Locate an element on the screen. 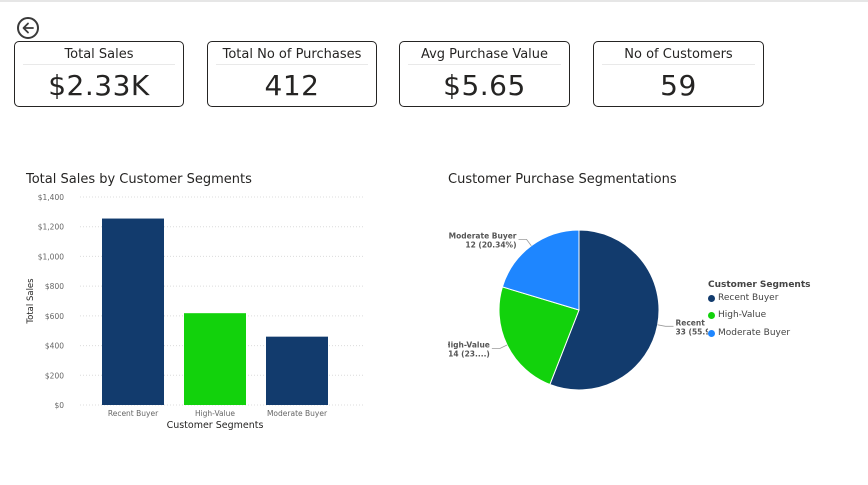 Image resolution: width=868 pixels, height=485 pixels. y-tick-label: $0 is located at coordinates (59, 405).